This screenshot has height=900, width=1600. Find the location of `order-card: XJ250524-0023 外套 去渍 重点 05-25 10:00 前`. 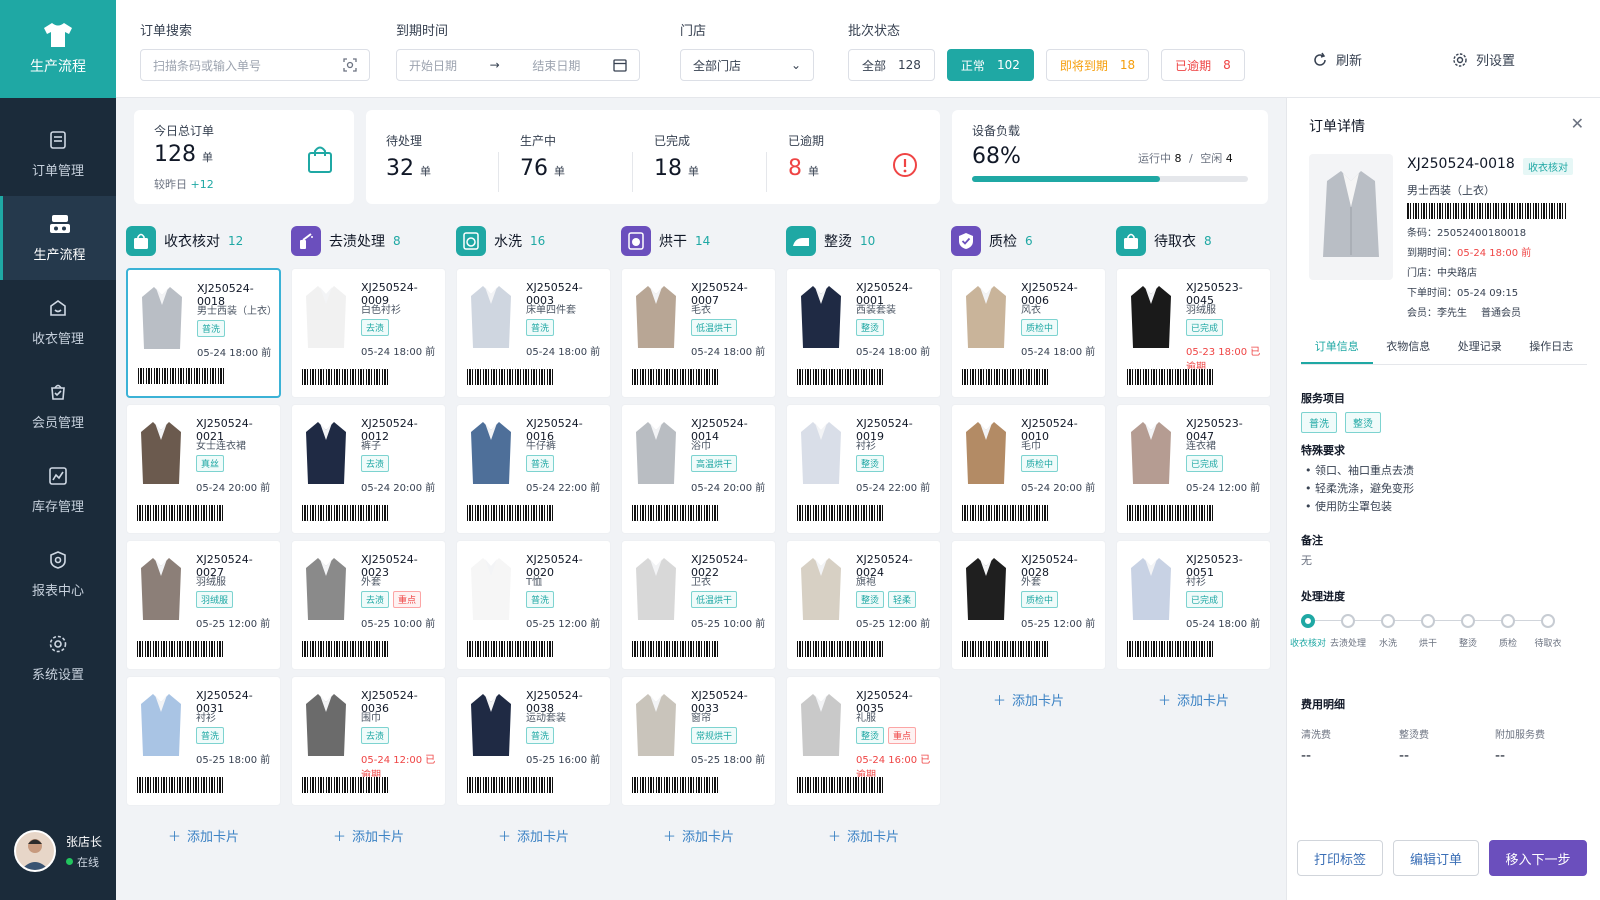

order-card: XJ250524-0023 外套 去渍 重点 05-25 10:00 前 is located at coordinates (368, 605).